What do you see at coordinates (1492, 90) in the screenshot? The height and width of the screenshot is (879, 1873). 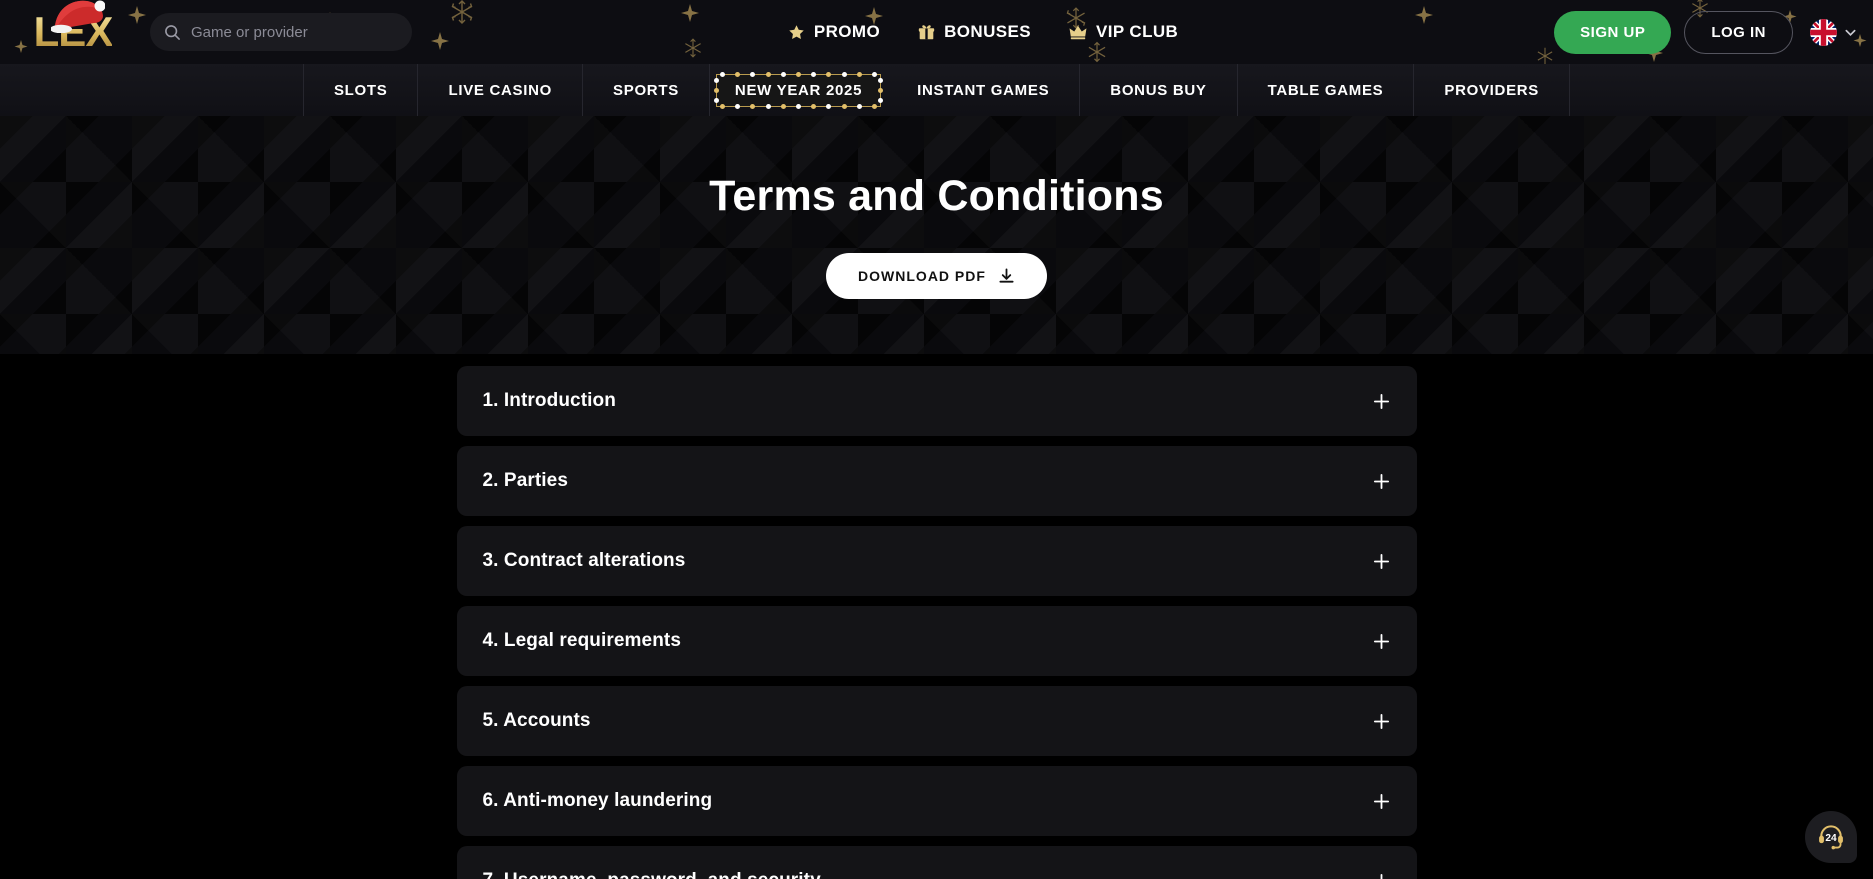 I see `subnav-item-providers: PROVIDERS` at bounding box center [1492, 90].